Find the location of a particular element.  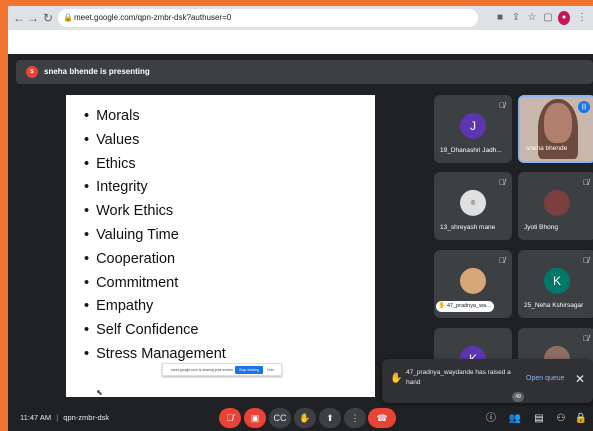

forward-icon: → is located at coordinates (33, 18).